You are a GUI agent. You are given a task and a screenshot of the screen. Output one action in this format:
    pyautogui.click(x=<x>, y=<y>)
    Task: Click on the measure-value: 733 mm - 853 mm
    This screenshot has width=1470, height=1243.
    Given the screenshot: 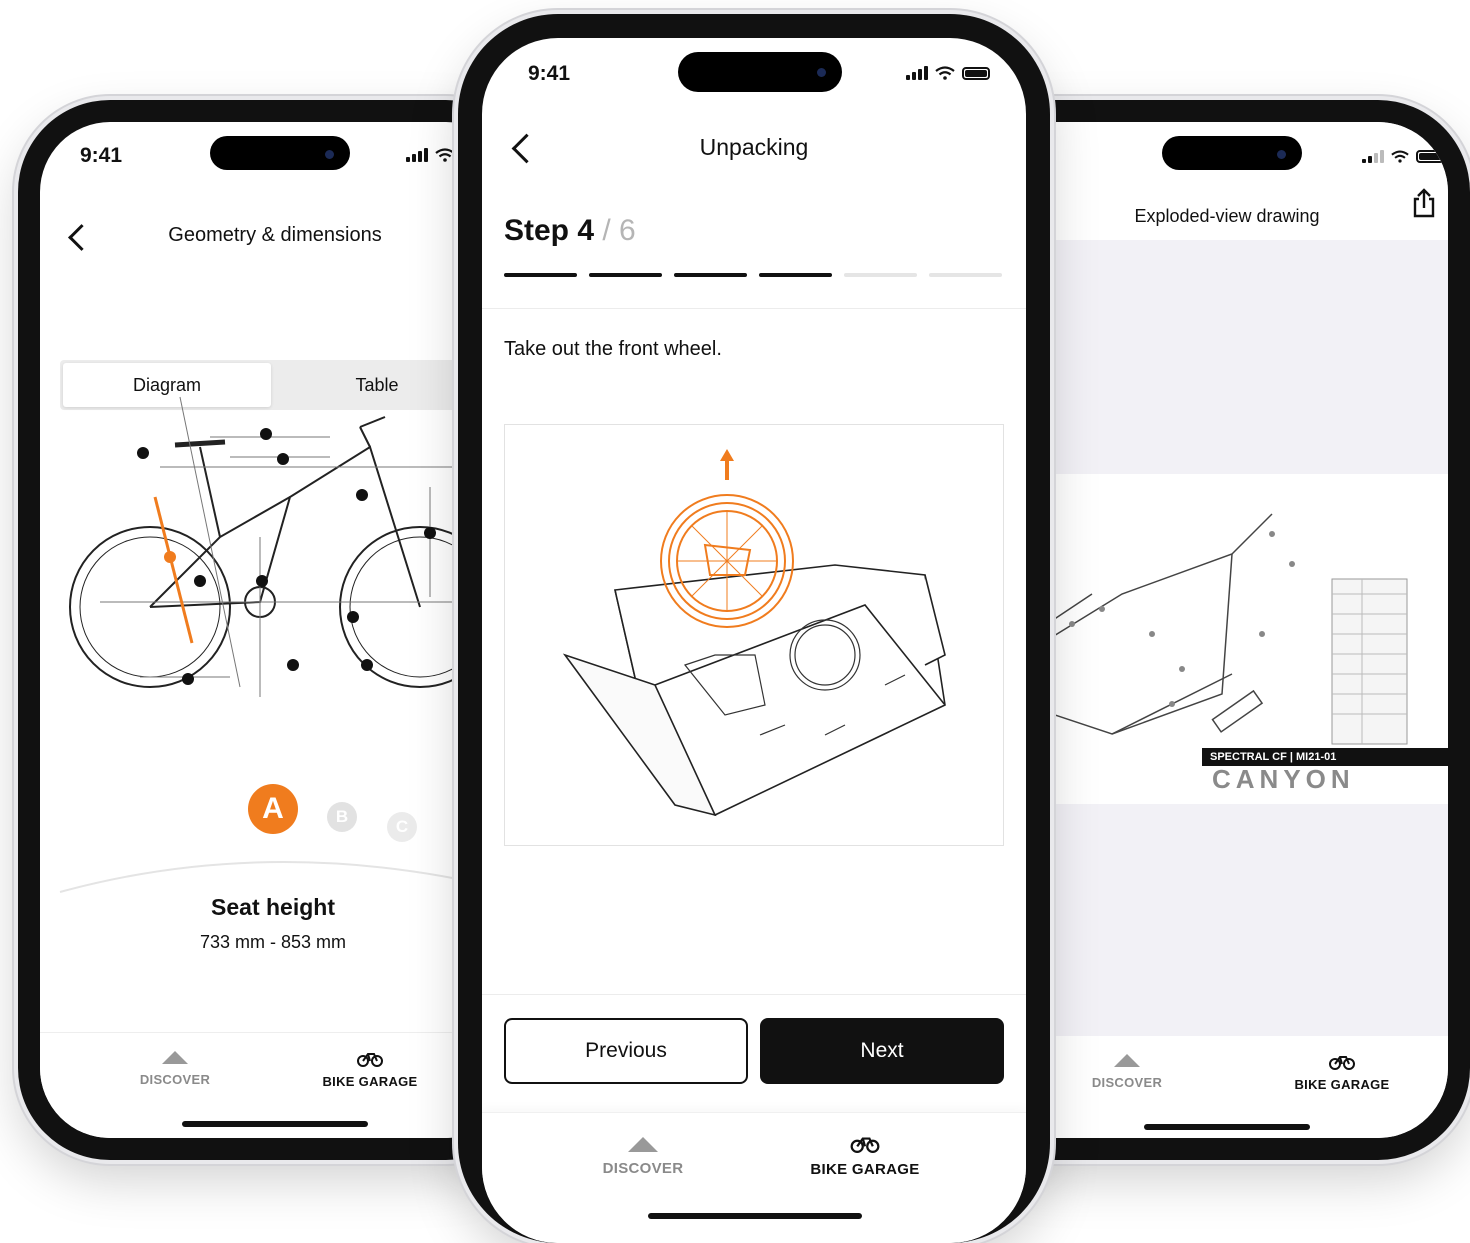 What is the action you would take?
    pyautogui.click(x=273, y=942)
    